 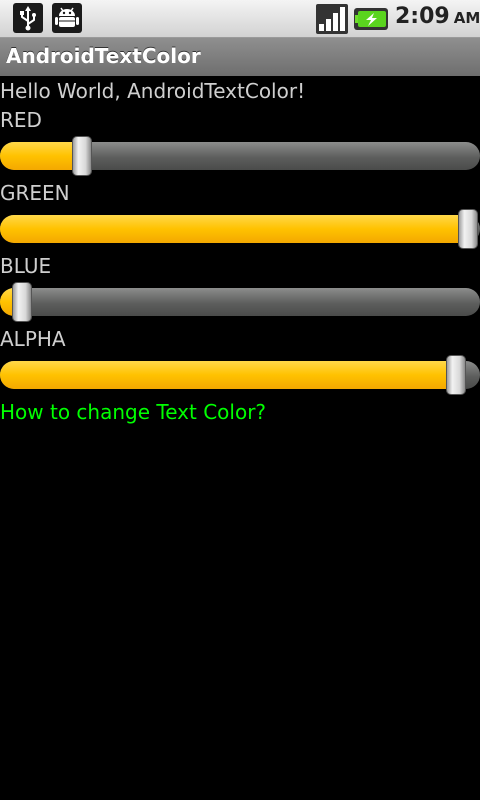 I want to click on red-label: RED, so click(x=21, y=120).